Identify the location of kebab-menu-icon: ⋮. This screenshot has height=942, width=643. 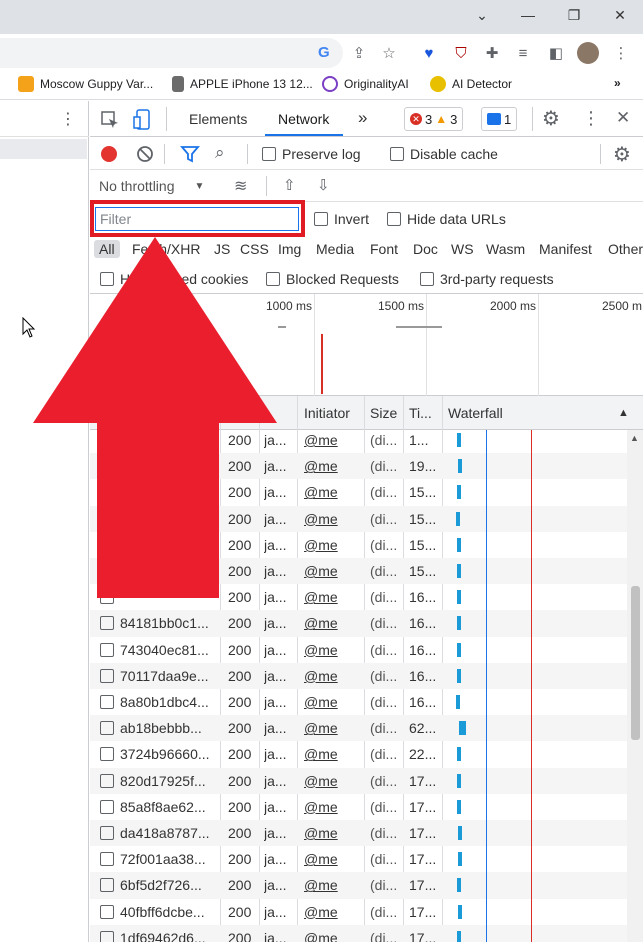
(68, 119).